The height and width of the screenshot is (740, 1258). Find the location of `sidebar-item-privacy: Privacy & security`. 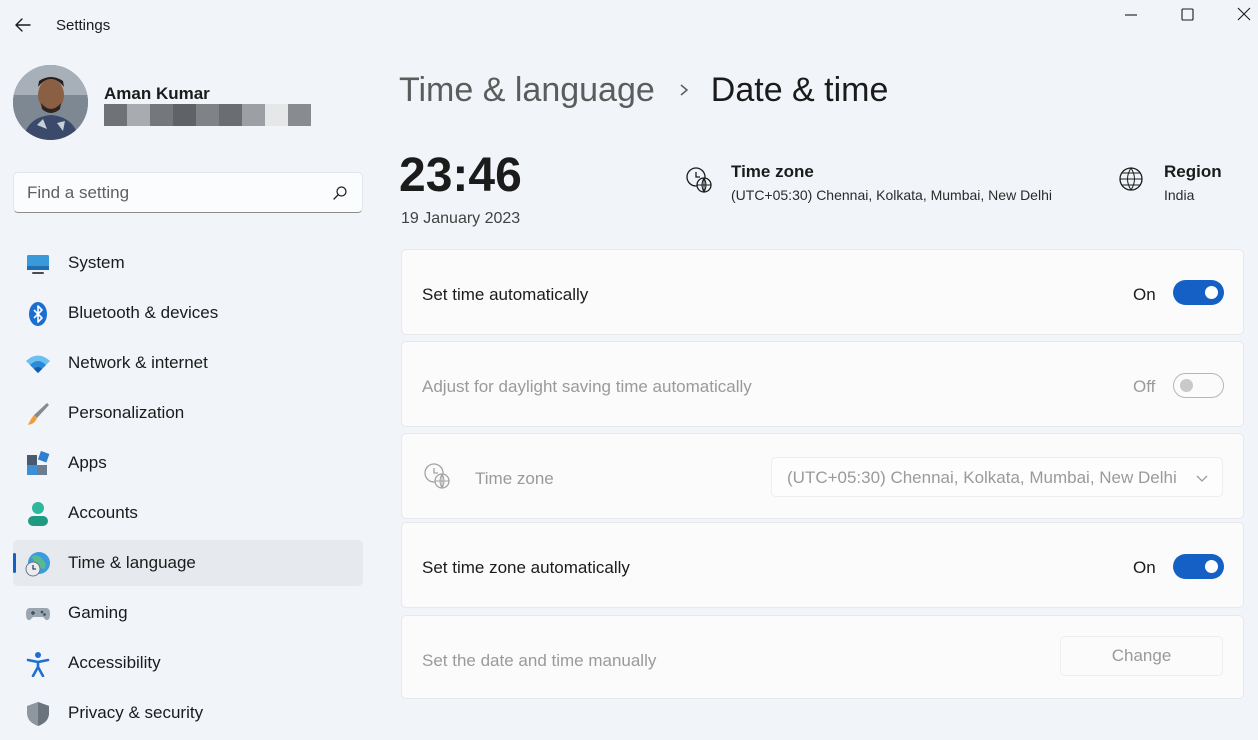

sidebar-item-privacy: Privacy & security is located at coordinates (188, 713).